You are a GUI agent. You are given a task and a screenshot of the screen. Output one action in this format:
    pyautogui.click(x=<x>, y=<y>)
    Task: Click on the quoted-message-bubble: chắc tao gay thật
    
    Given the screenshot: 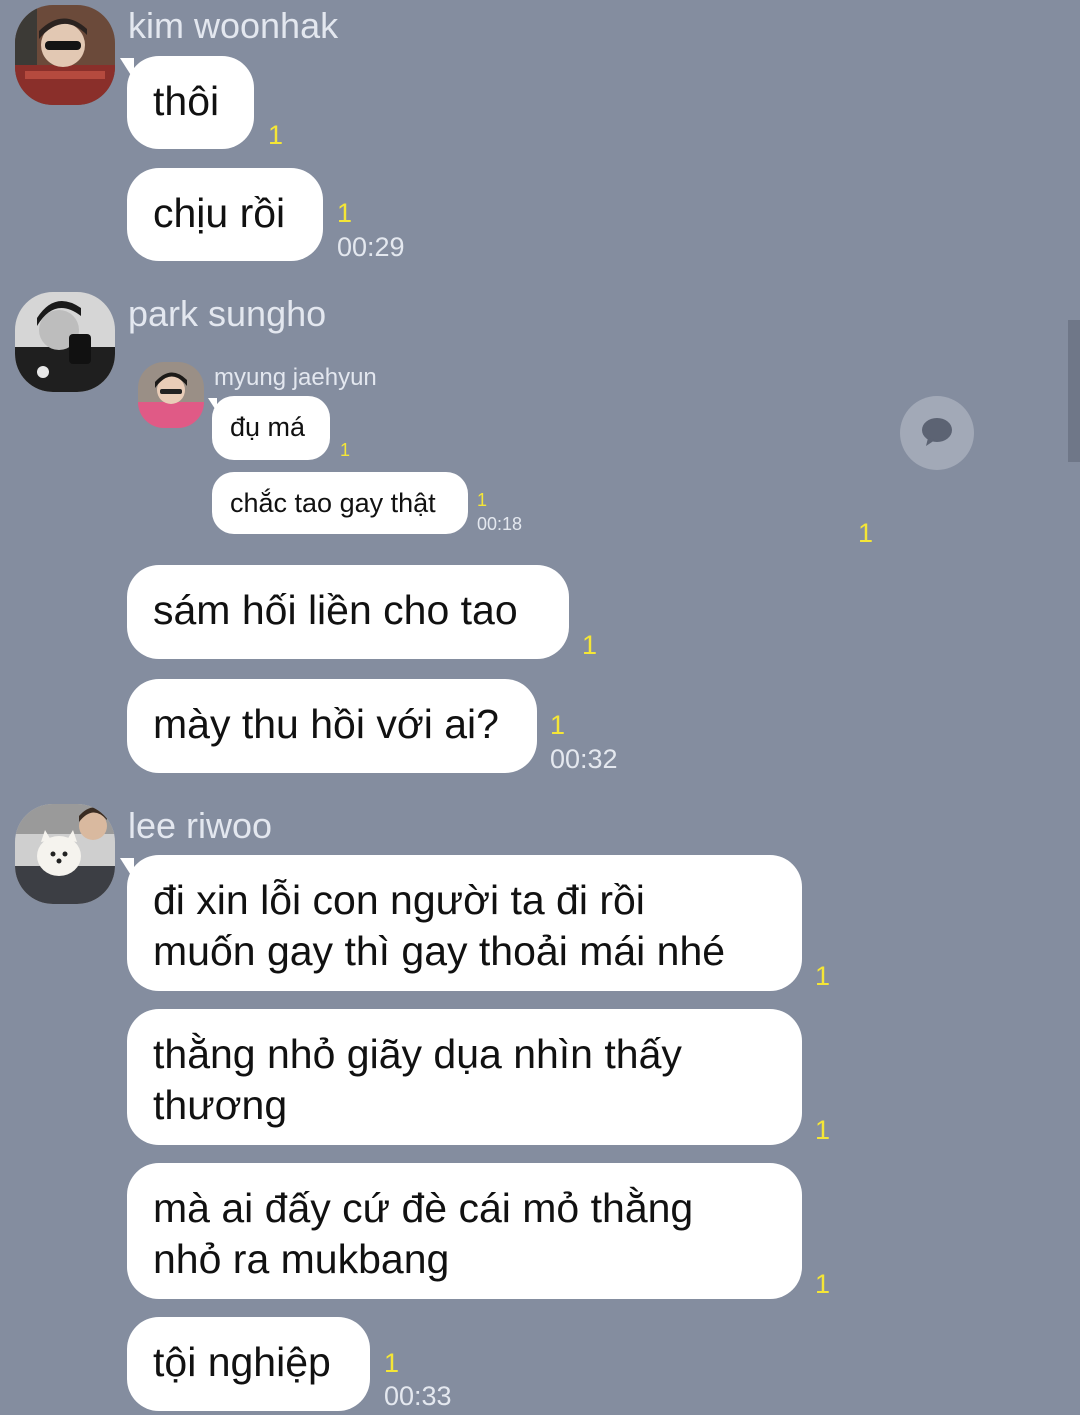 What is the action you would take?
    pyautogui.click(x=340, y=503)
    